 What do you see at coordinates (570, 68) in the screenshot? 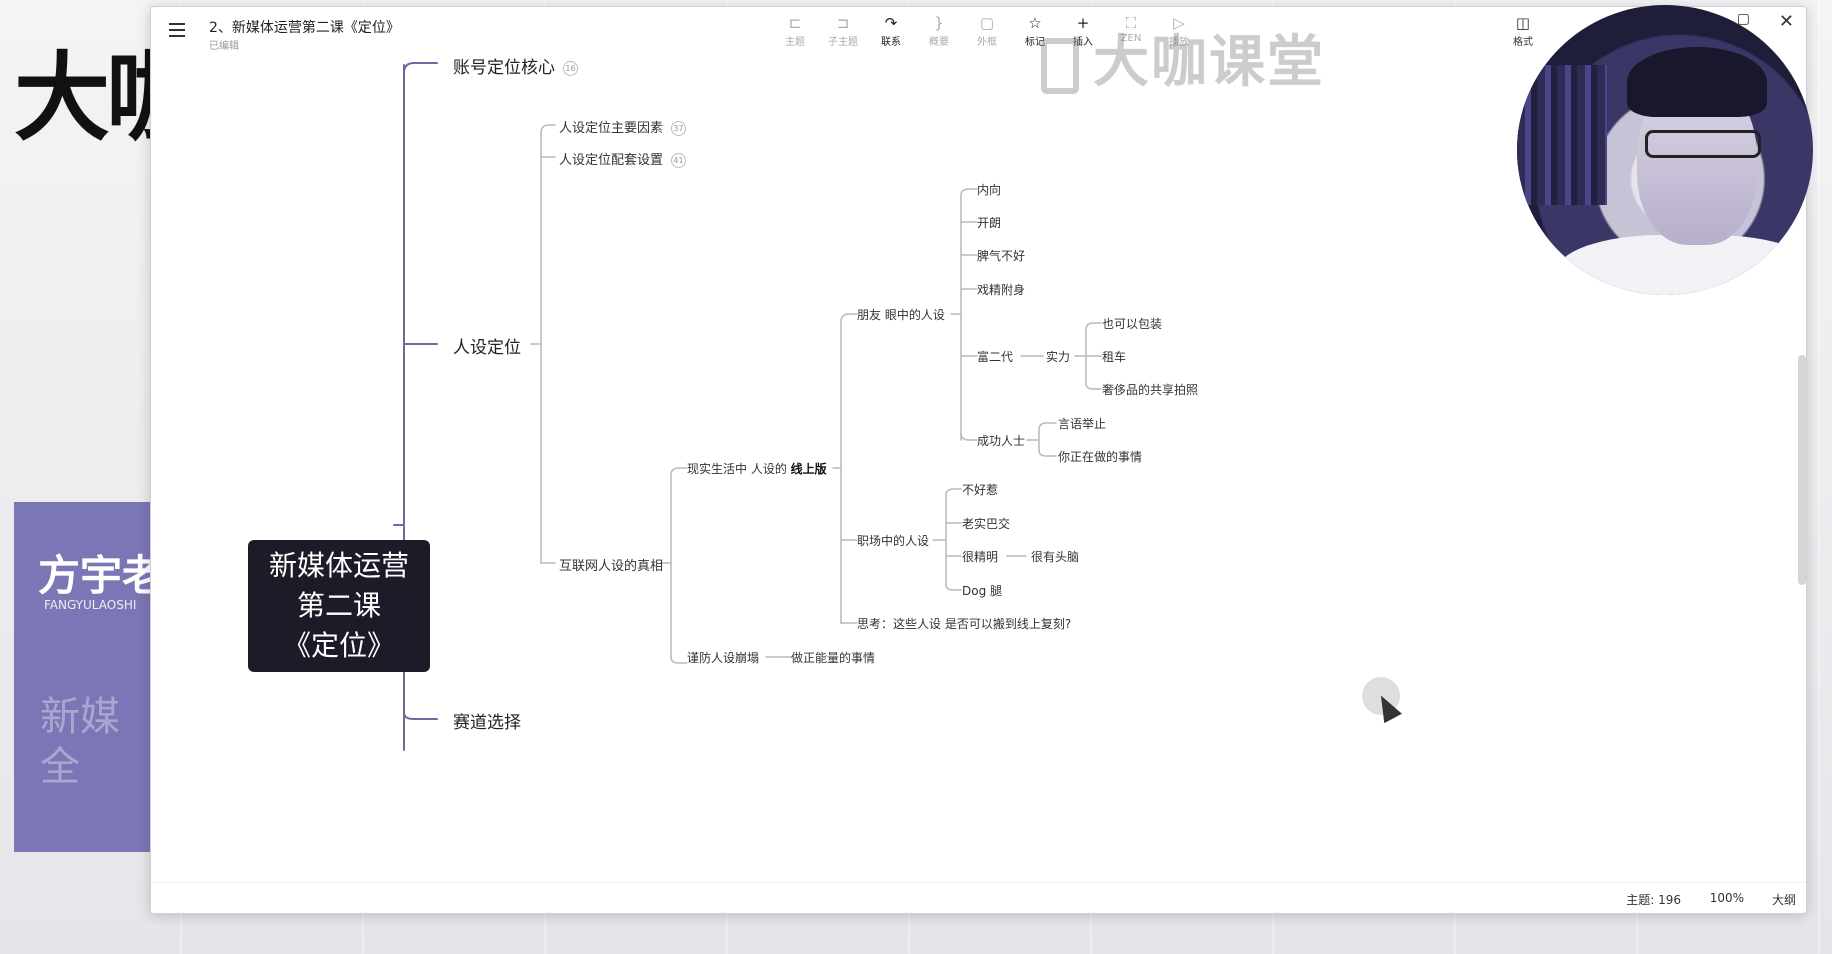
I see `collapsed-count-badge: 16` at bounding box center [570, 68].